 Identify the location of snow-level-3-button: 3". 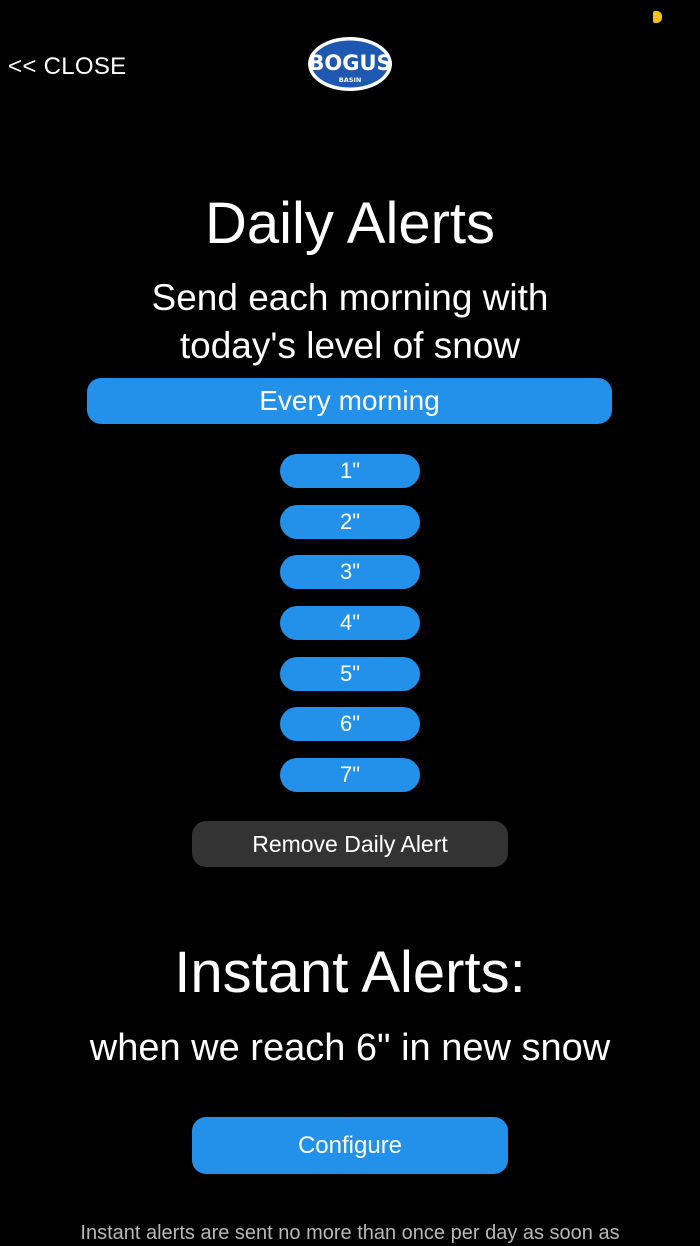
(350, 572).